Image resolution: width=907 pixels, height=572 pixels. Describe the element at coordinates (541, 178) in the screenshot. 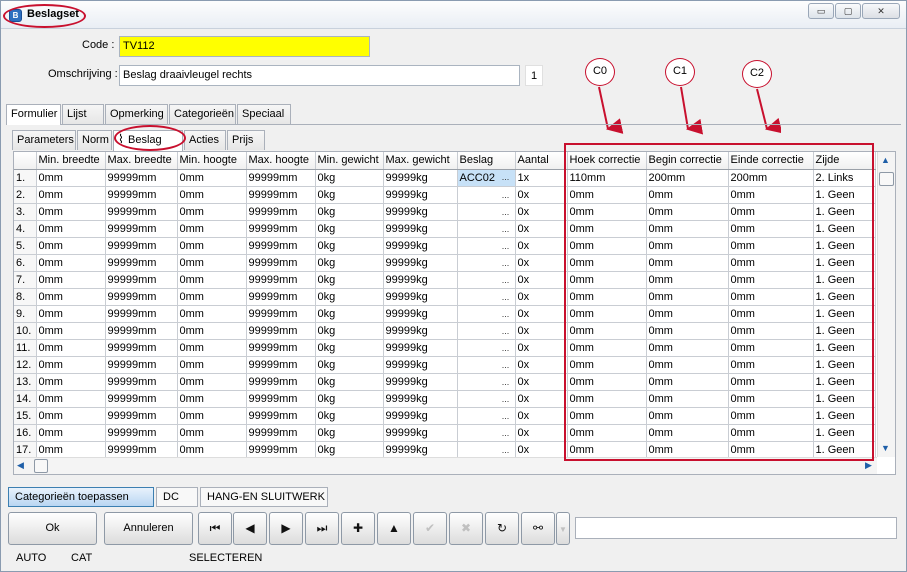

I see `grid-cell: 1x` at that location.